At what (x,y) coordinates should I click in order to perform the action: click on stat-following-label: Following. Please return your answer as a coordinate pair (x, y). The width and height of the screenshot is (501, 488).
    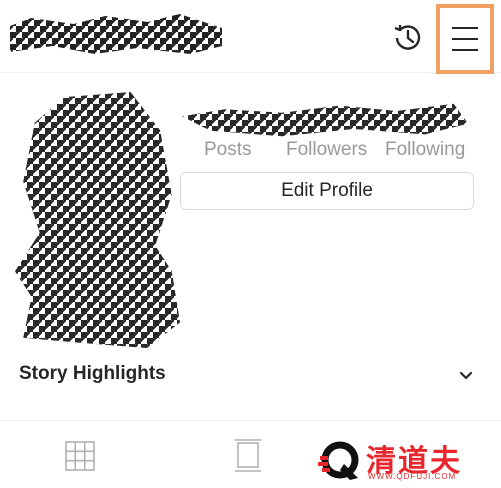
    Looking at the image, I should click on (425, 150).